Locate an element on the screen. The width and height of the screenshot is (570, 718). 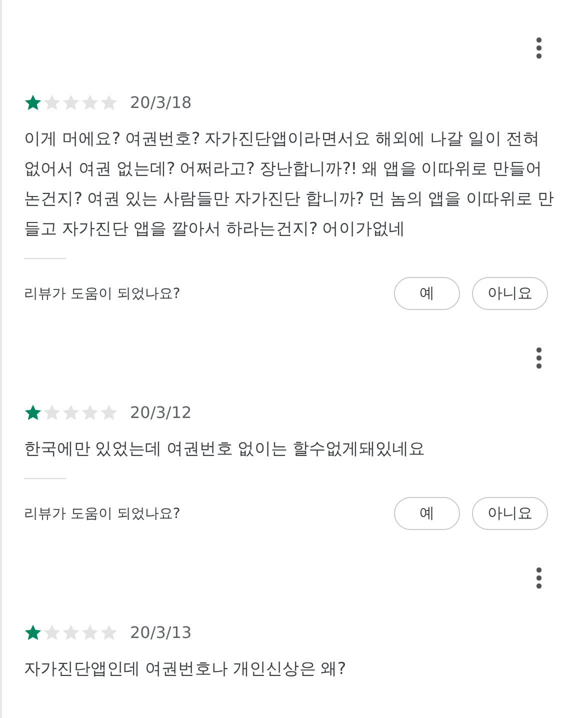
review-date: 20/3/18 is located at coordinates (161, 102).